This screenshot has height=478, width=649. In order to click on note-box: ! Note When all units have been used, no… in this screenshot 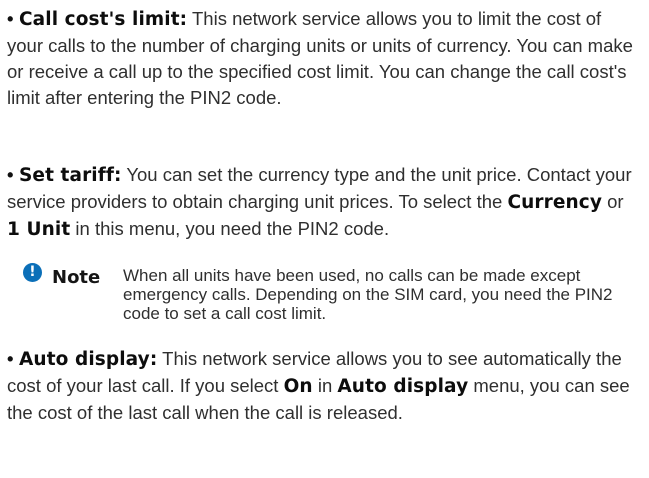, I will do `click(328, 297)`.